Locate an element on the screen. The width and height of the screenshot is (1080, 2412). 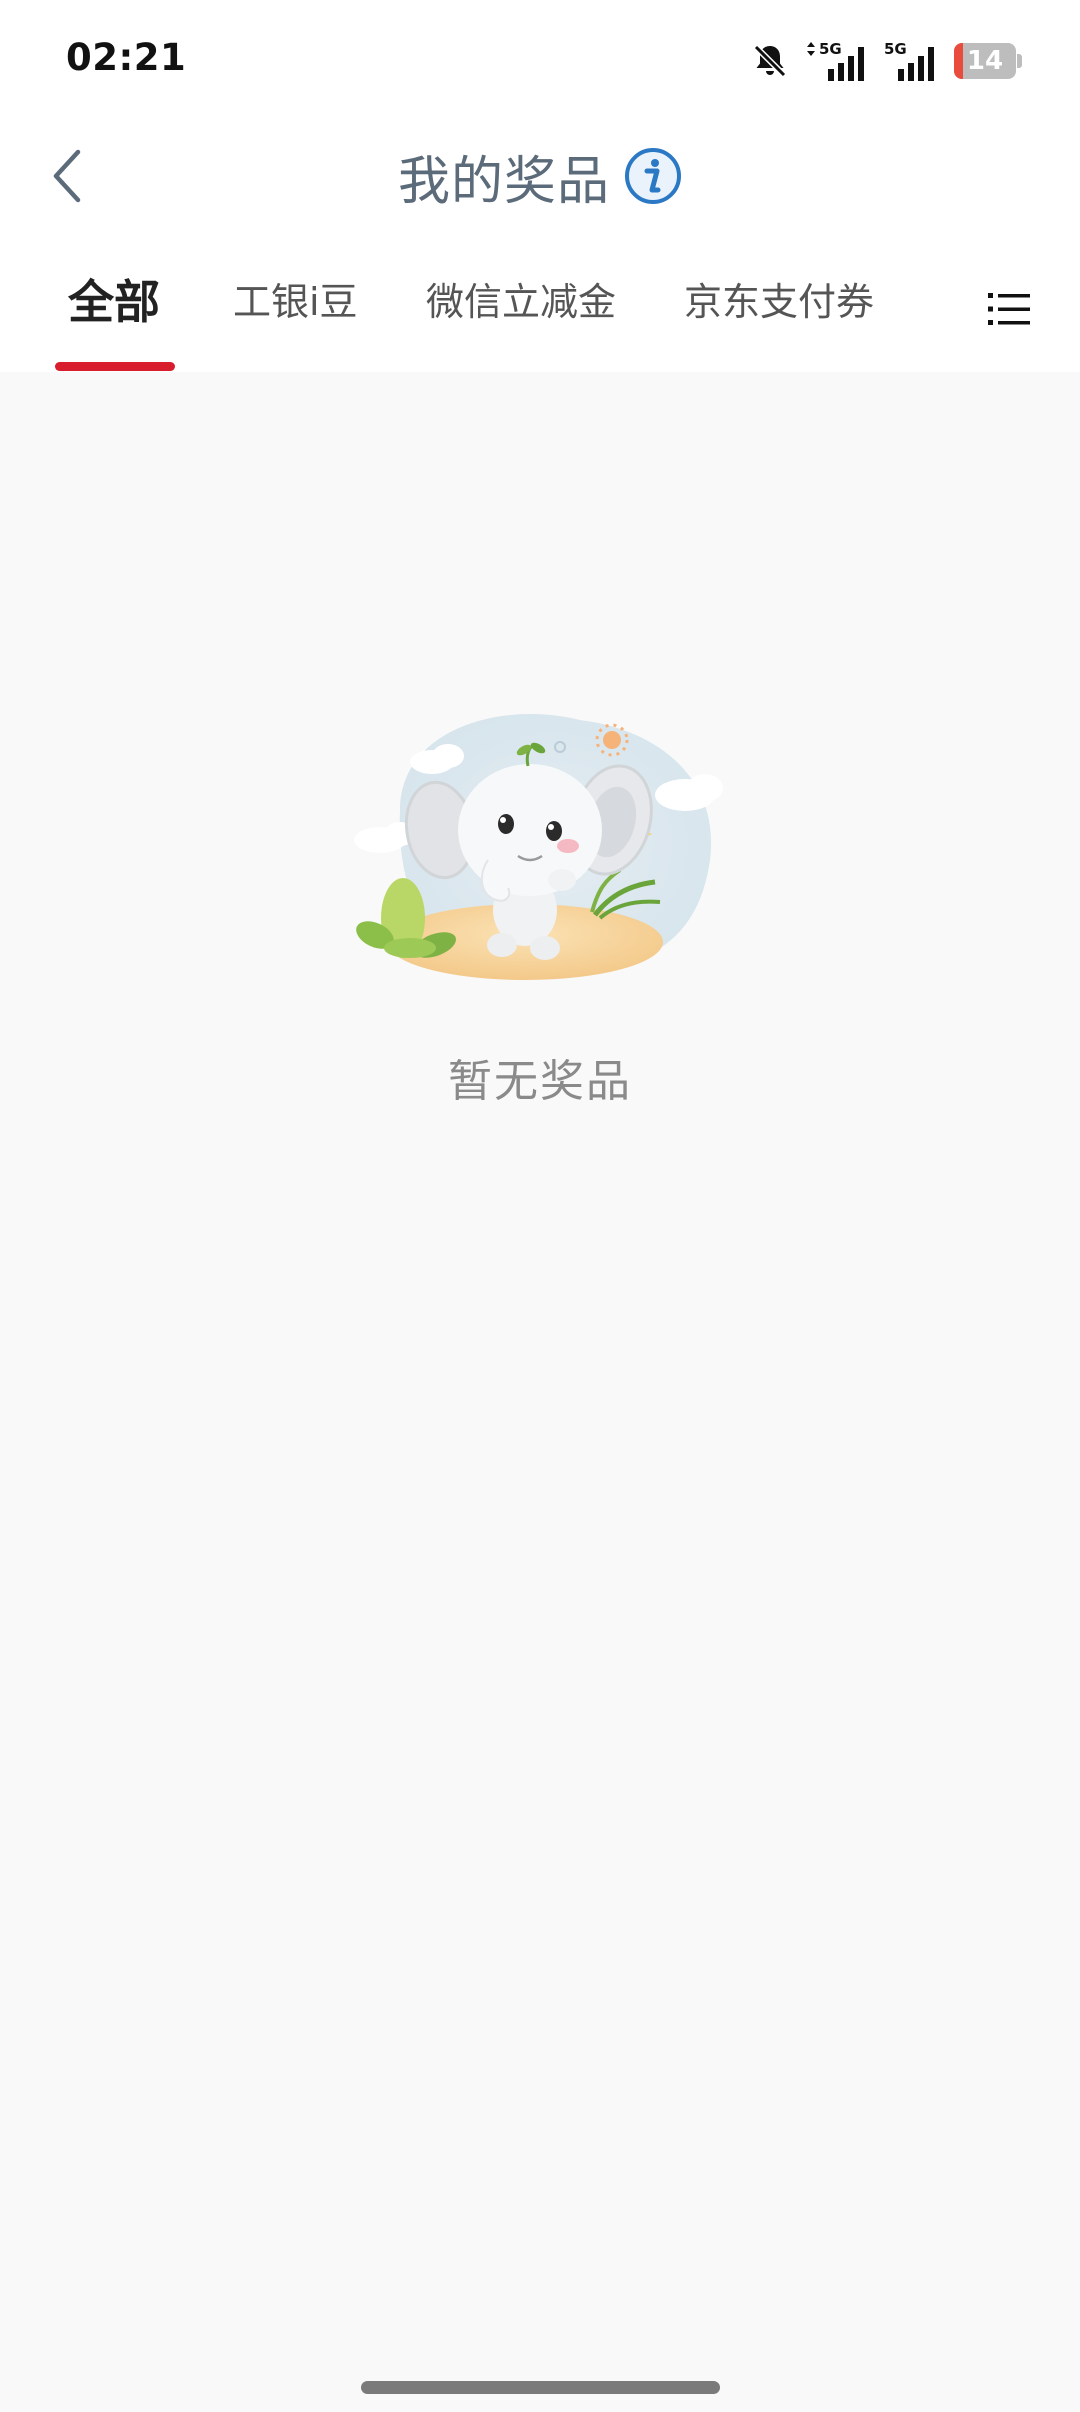
home-indicator is located at coordinates (540, 2387).